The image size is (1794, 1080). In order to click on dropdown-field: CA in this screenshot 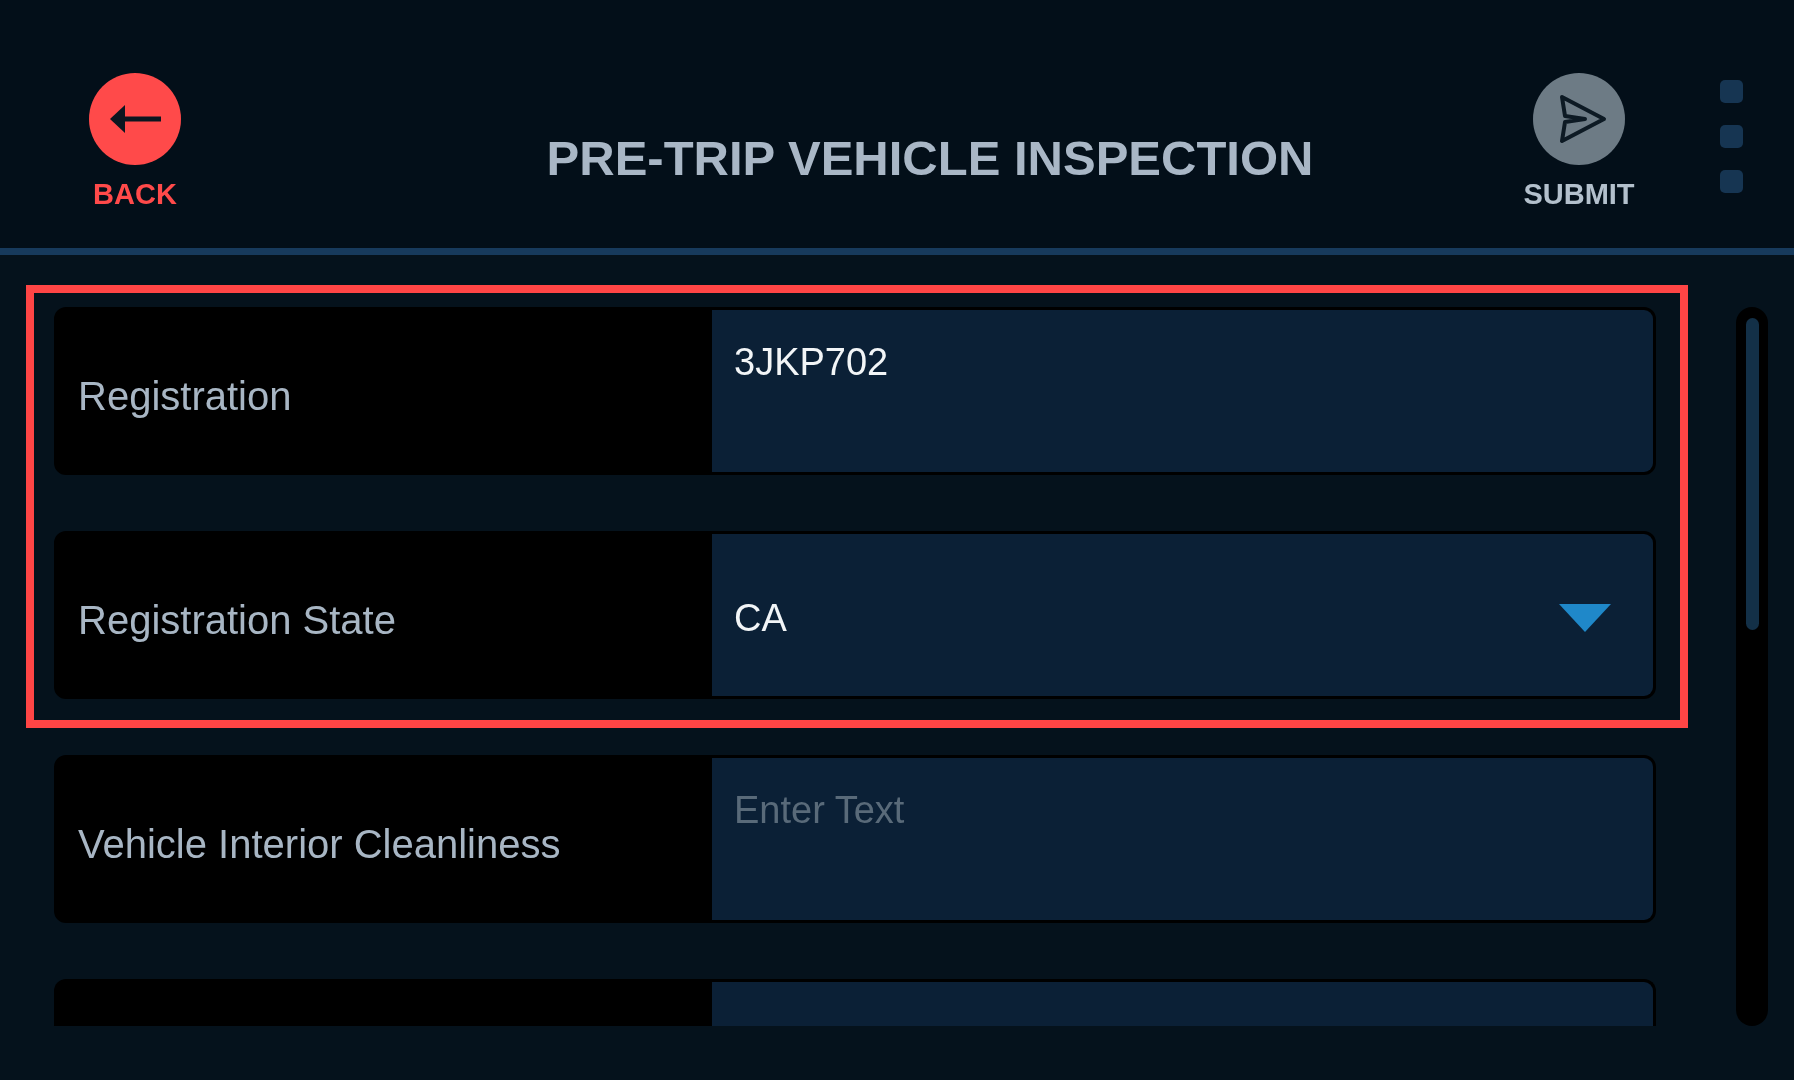, I will do `click(1182, 615)`.